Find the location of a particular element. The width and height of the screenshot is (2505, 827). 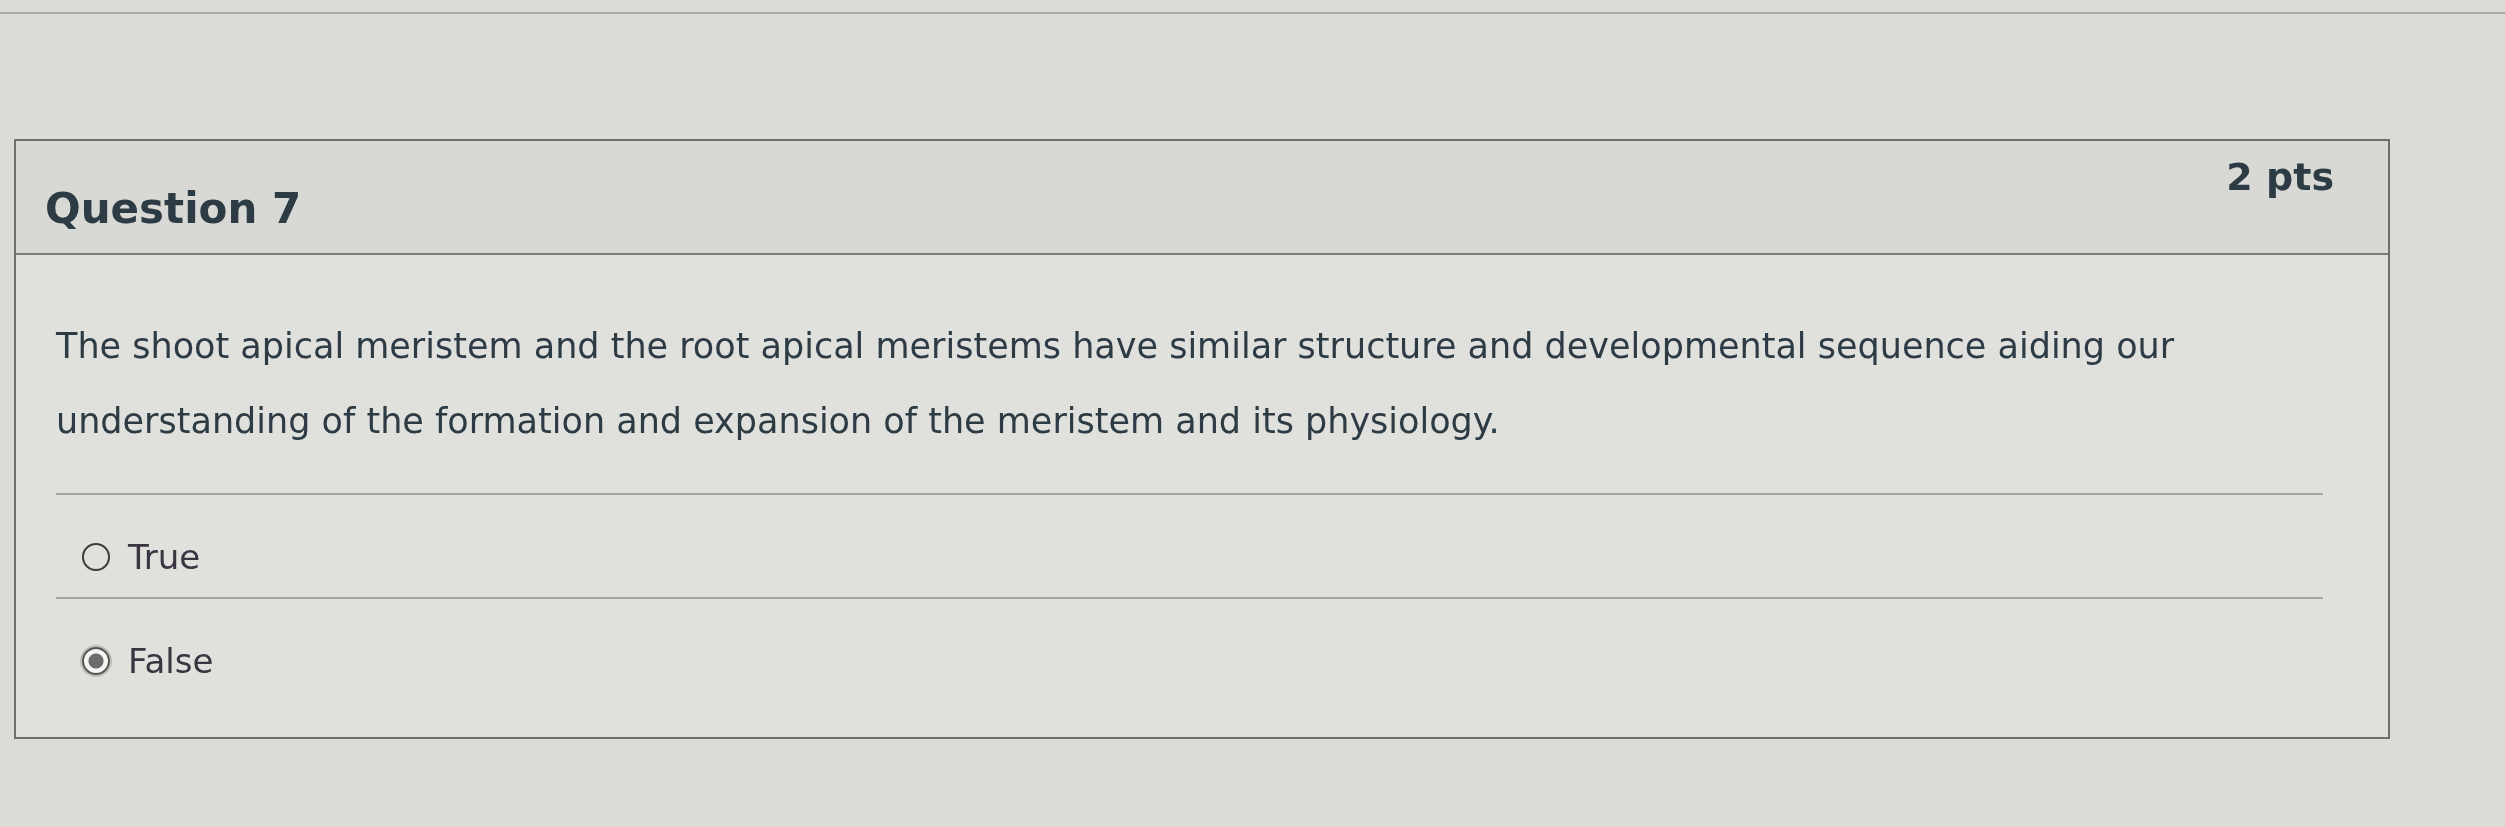

answer-label: True is located at coordinates (164, 557).